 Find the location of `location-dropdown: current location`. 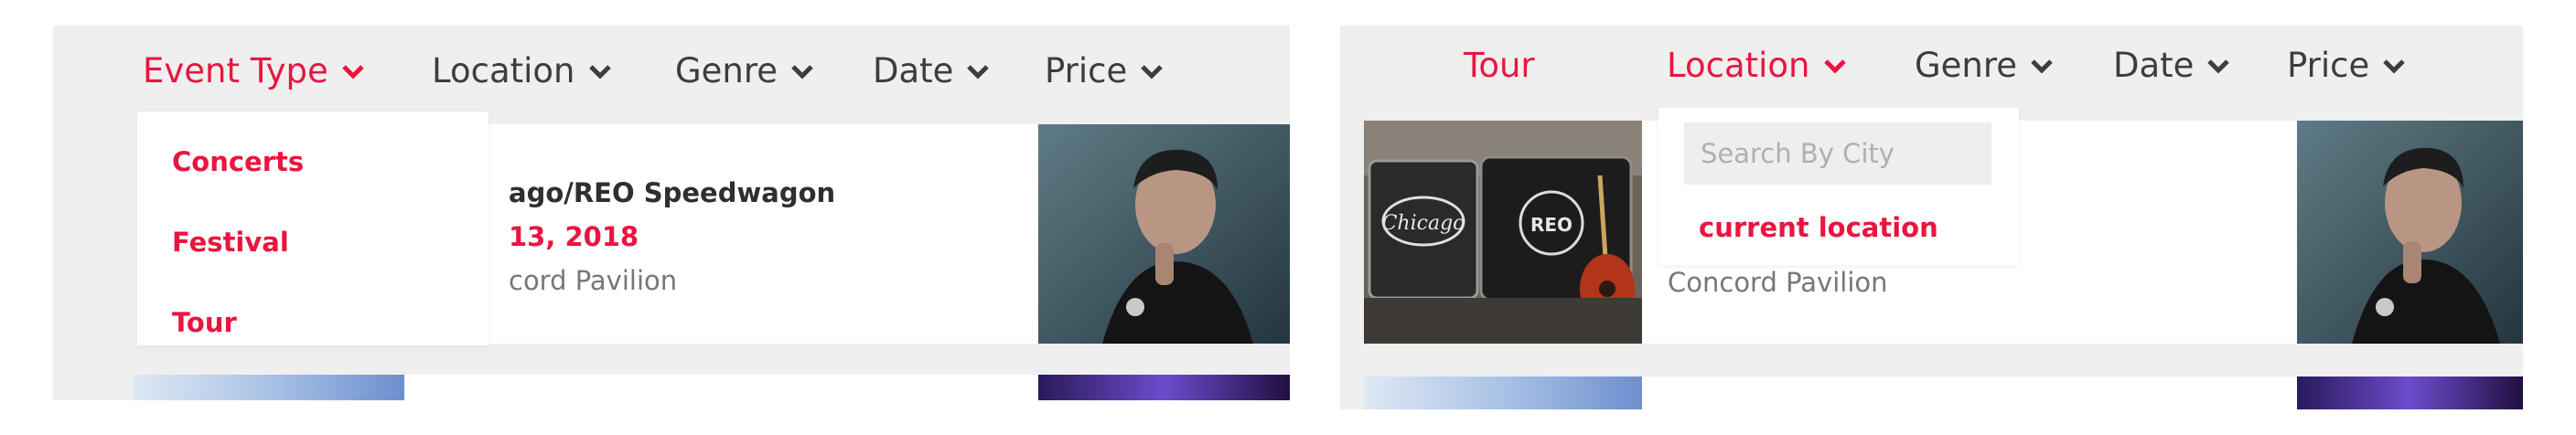

location-dropdown: current location is located at coordinates (1838, 186).